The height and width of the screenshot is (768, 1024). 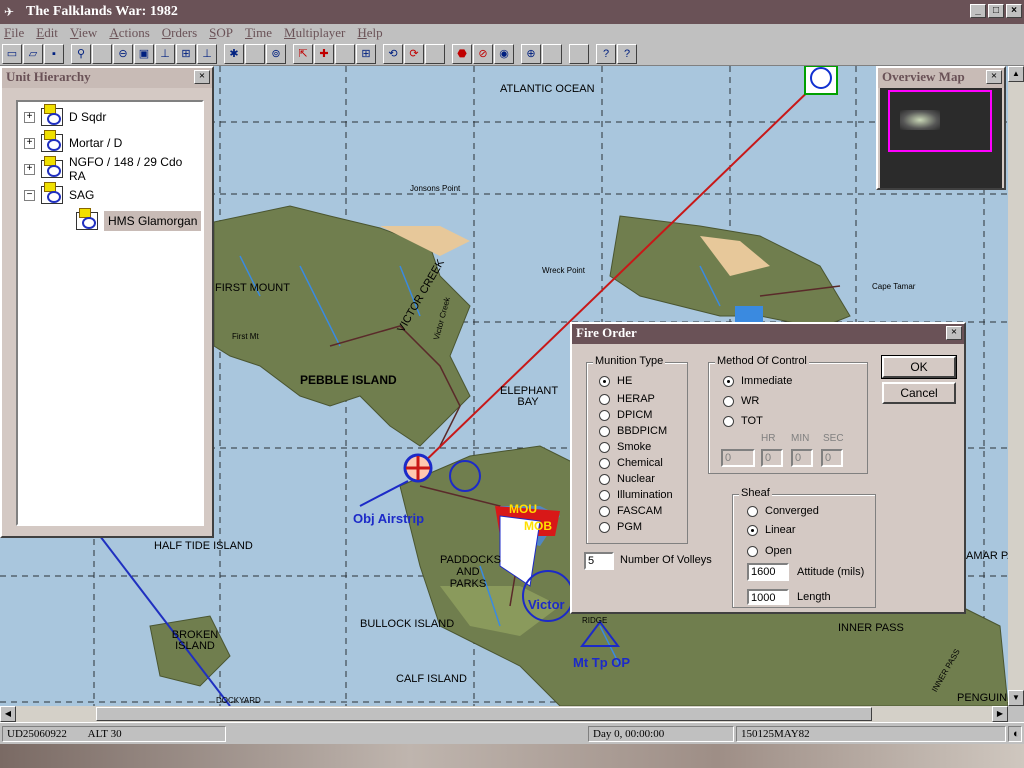 What do you see at coordinates (186, 53) in the screenshot?
I see `org-icon: ⊞` at bounding box center [186, 53].